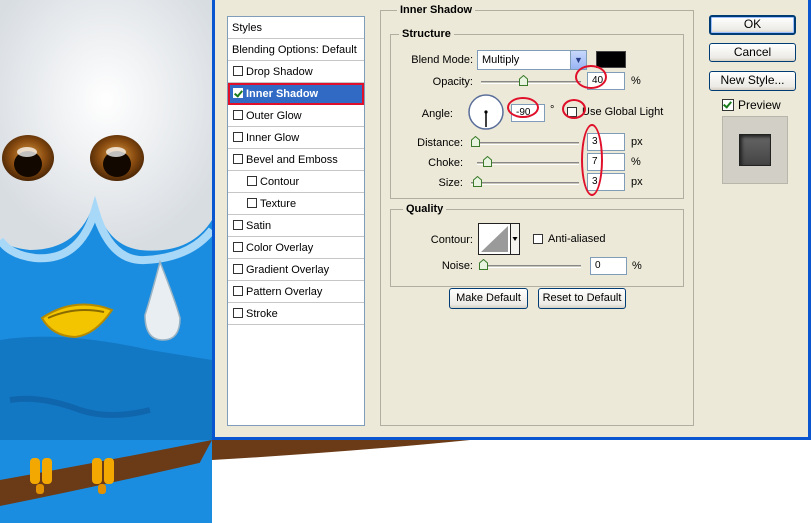 This screenshot has height=523, width=811. Describe the element at coordinates (578, 60) in the screenshot. I see `chevron-down-icon: ▼` at that location.